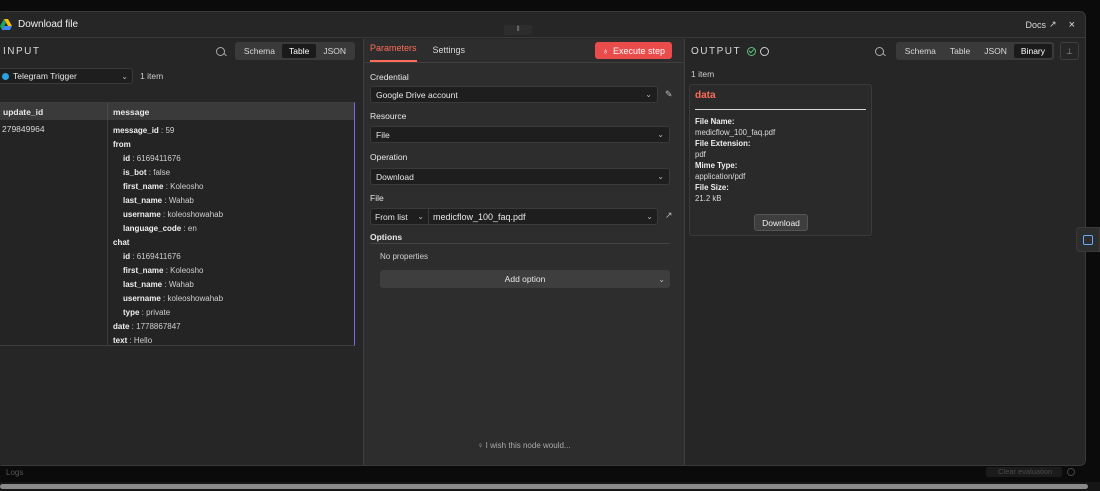  What do you see at coordinates (716, 51) in the screenshot?
I see `output-title: OUTPUT` at bounding box center [716, 51].